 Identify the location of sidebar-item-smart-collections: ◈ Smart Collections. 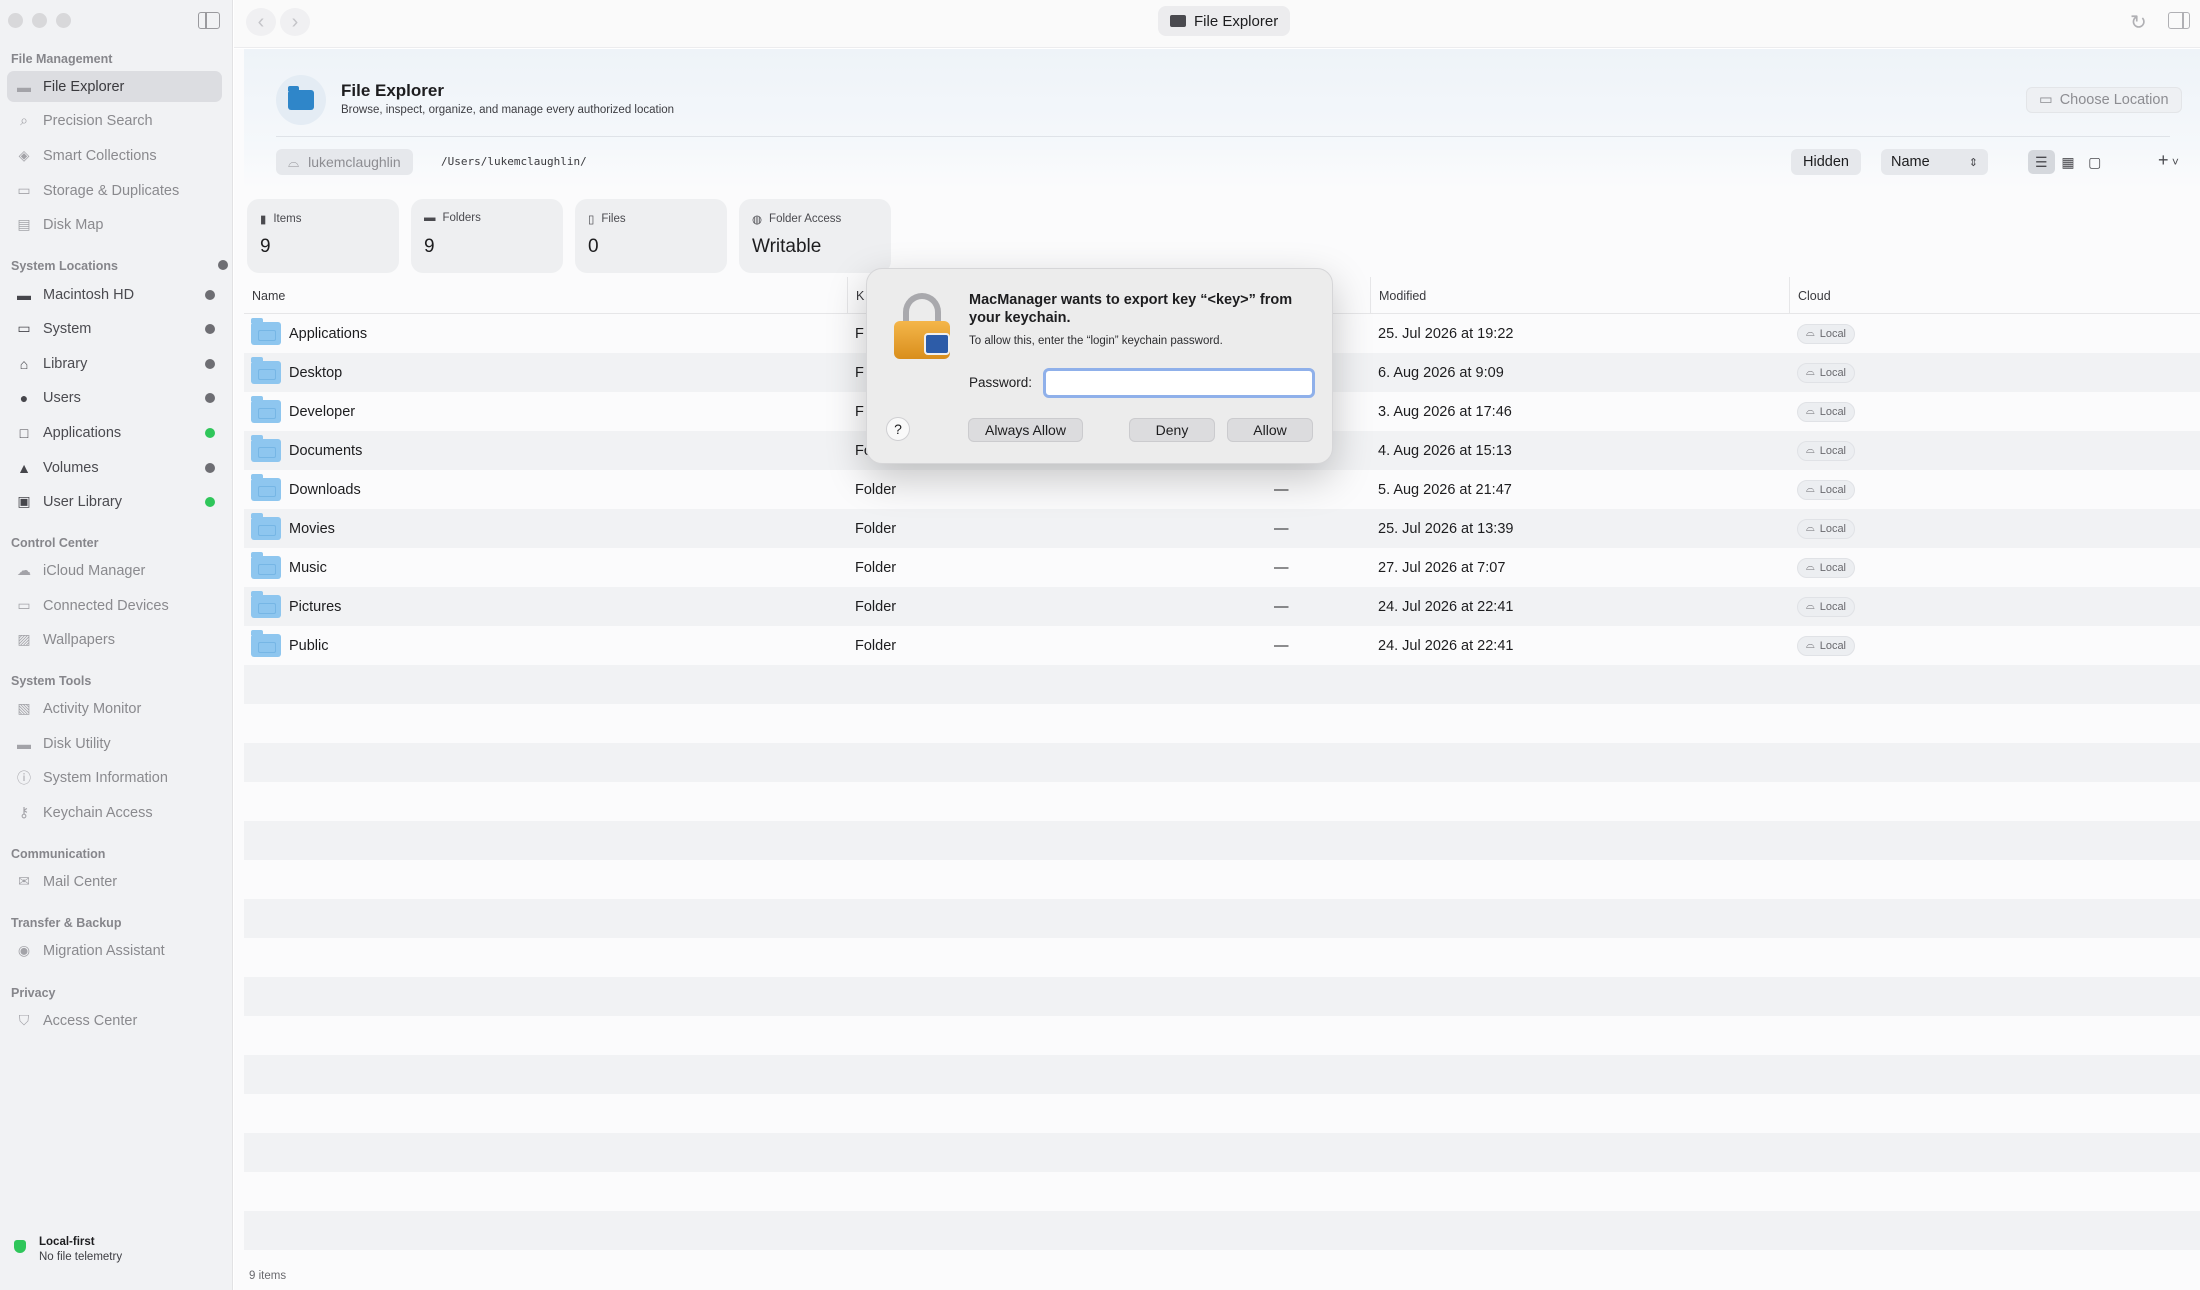
(114, 155).